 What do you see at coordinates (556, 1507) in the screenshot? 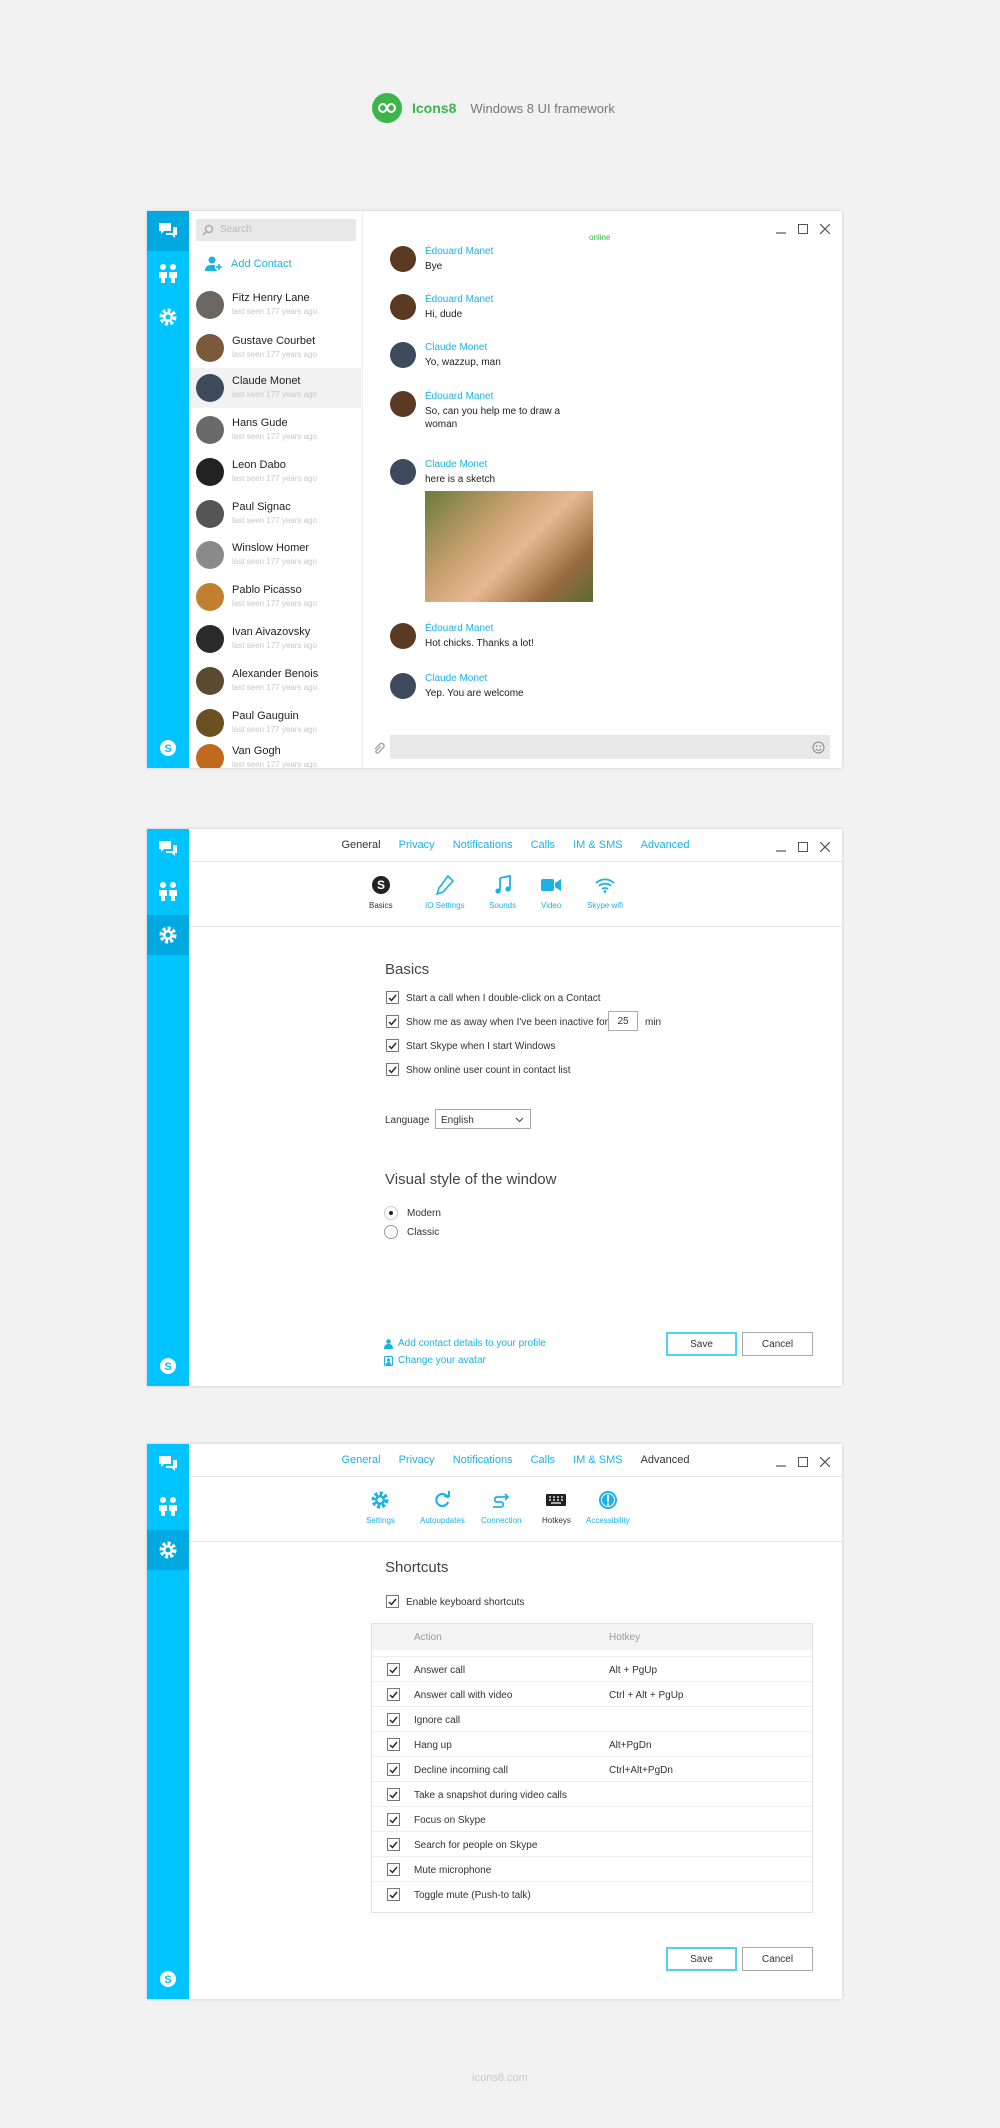
I see `subtab-hotkeys: Hotkeys` at bounding box center [556, 1507].